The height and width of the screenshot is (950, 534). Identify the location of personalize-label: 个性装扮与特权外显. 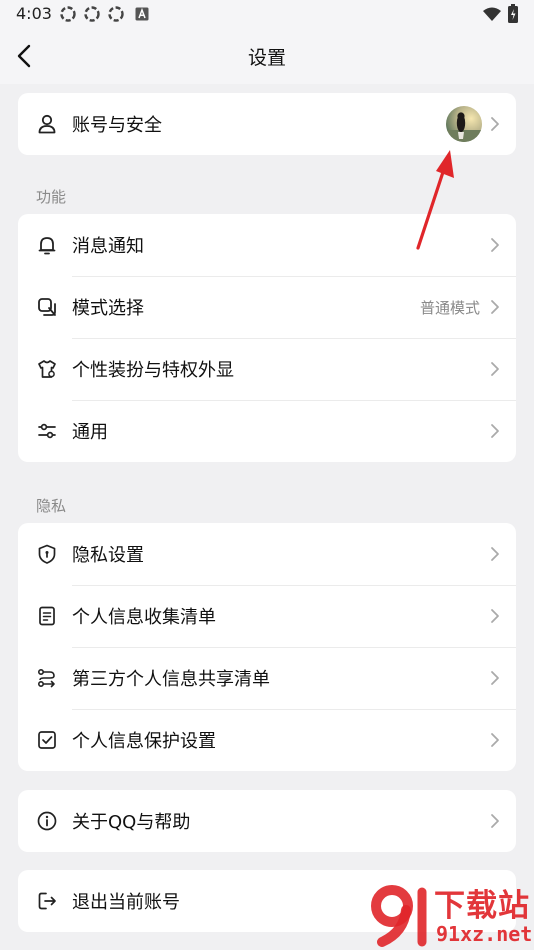
(153, 370).